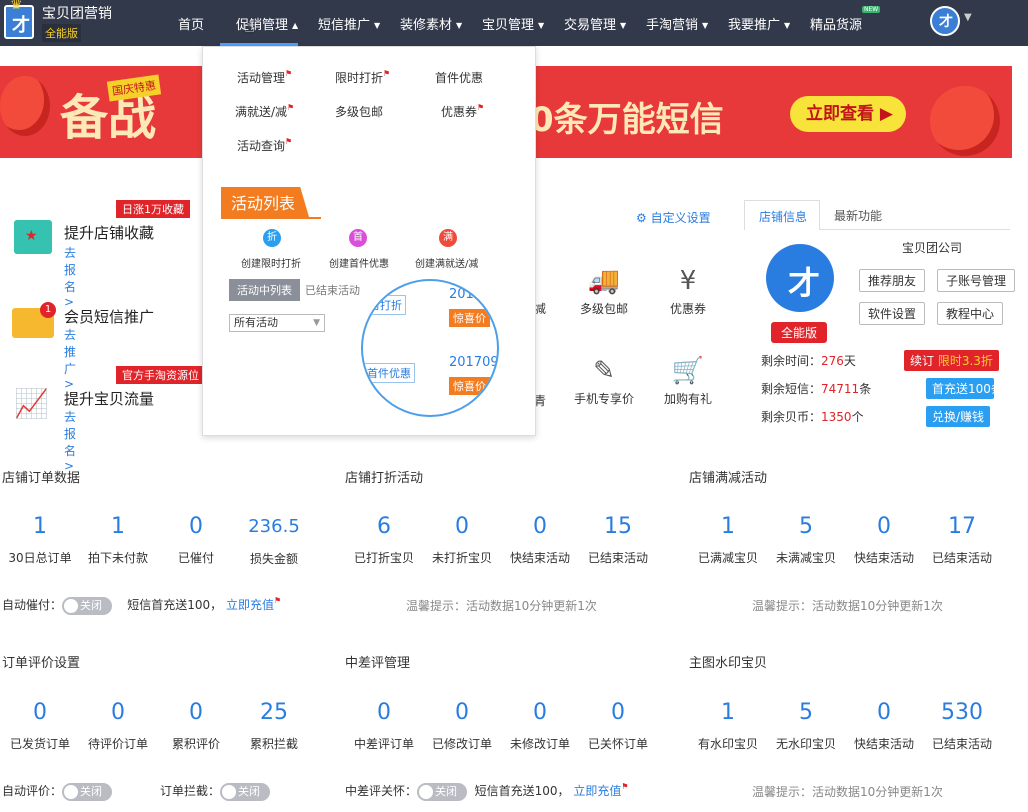  I want to click on shopping-cart-icon: 🛒, so click(688, 371).